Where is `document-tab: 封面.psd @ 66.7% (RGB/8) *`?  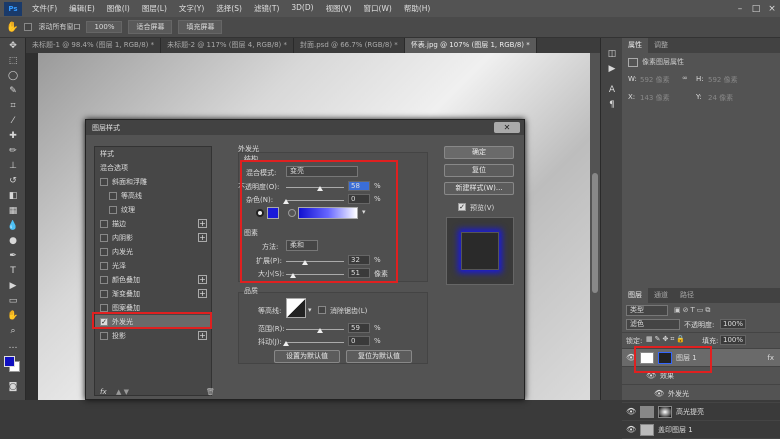
document-tab: 封面.psd @ 66.7% (RGB/8) * is located at coordinates (349, 45).